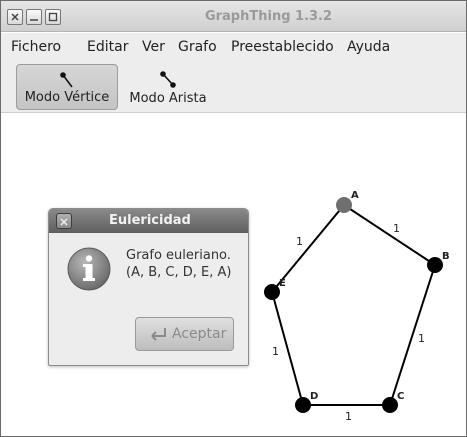  Describe the element at coordinates (179, 272) in the screenshot. I see `dialog-message-line-2: (A, B, C, D, E, A)` at that location.